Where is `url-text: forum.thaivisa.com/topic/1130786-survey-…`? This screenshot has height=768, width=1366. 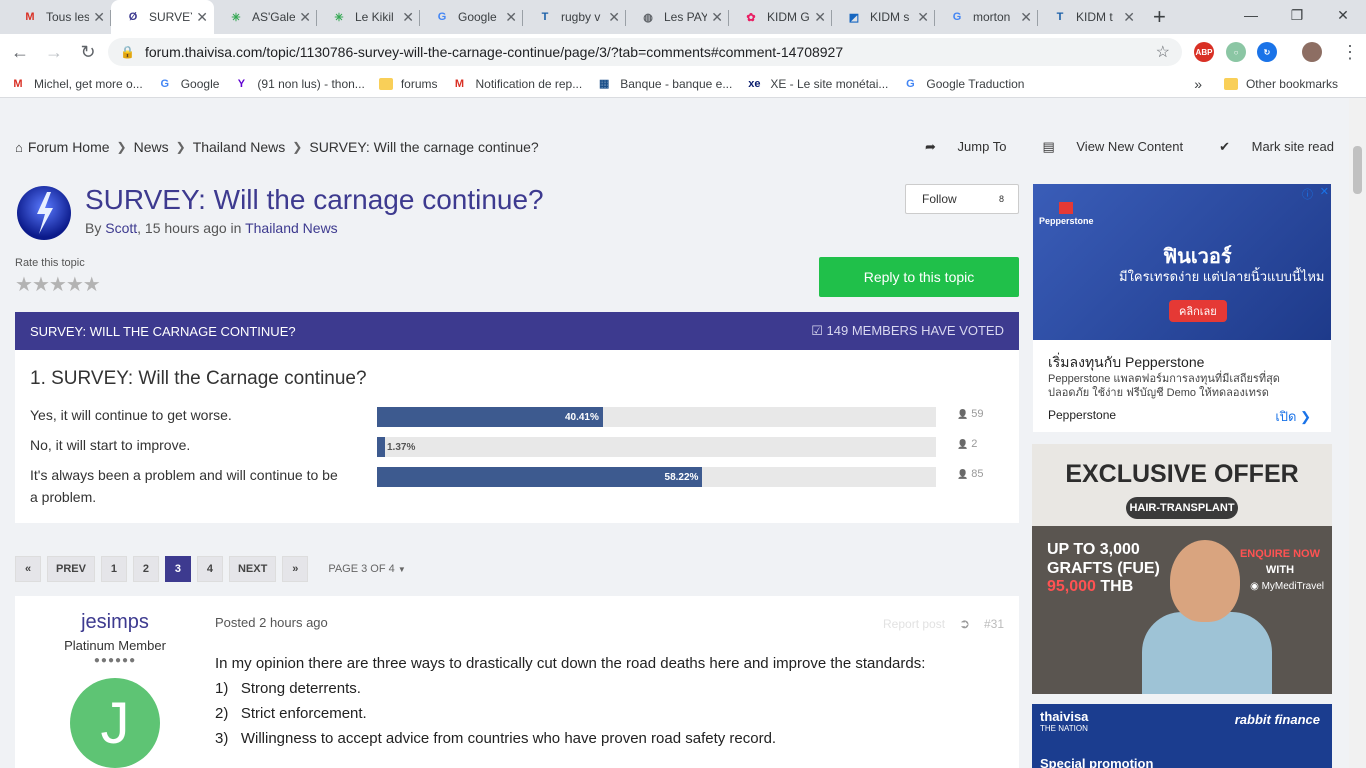
url-text: forum.thaivisa.com/topic/1130786-survey-… is located at coordinates (650, 52).